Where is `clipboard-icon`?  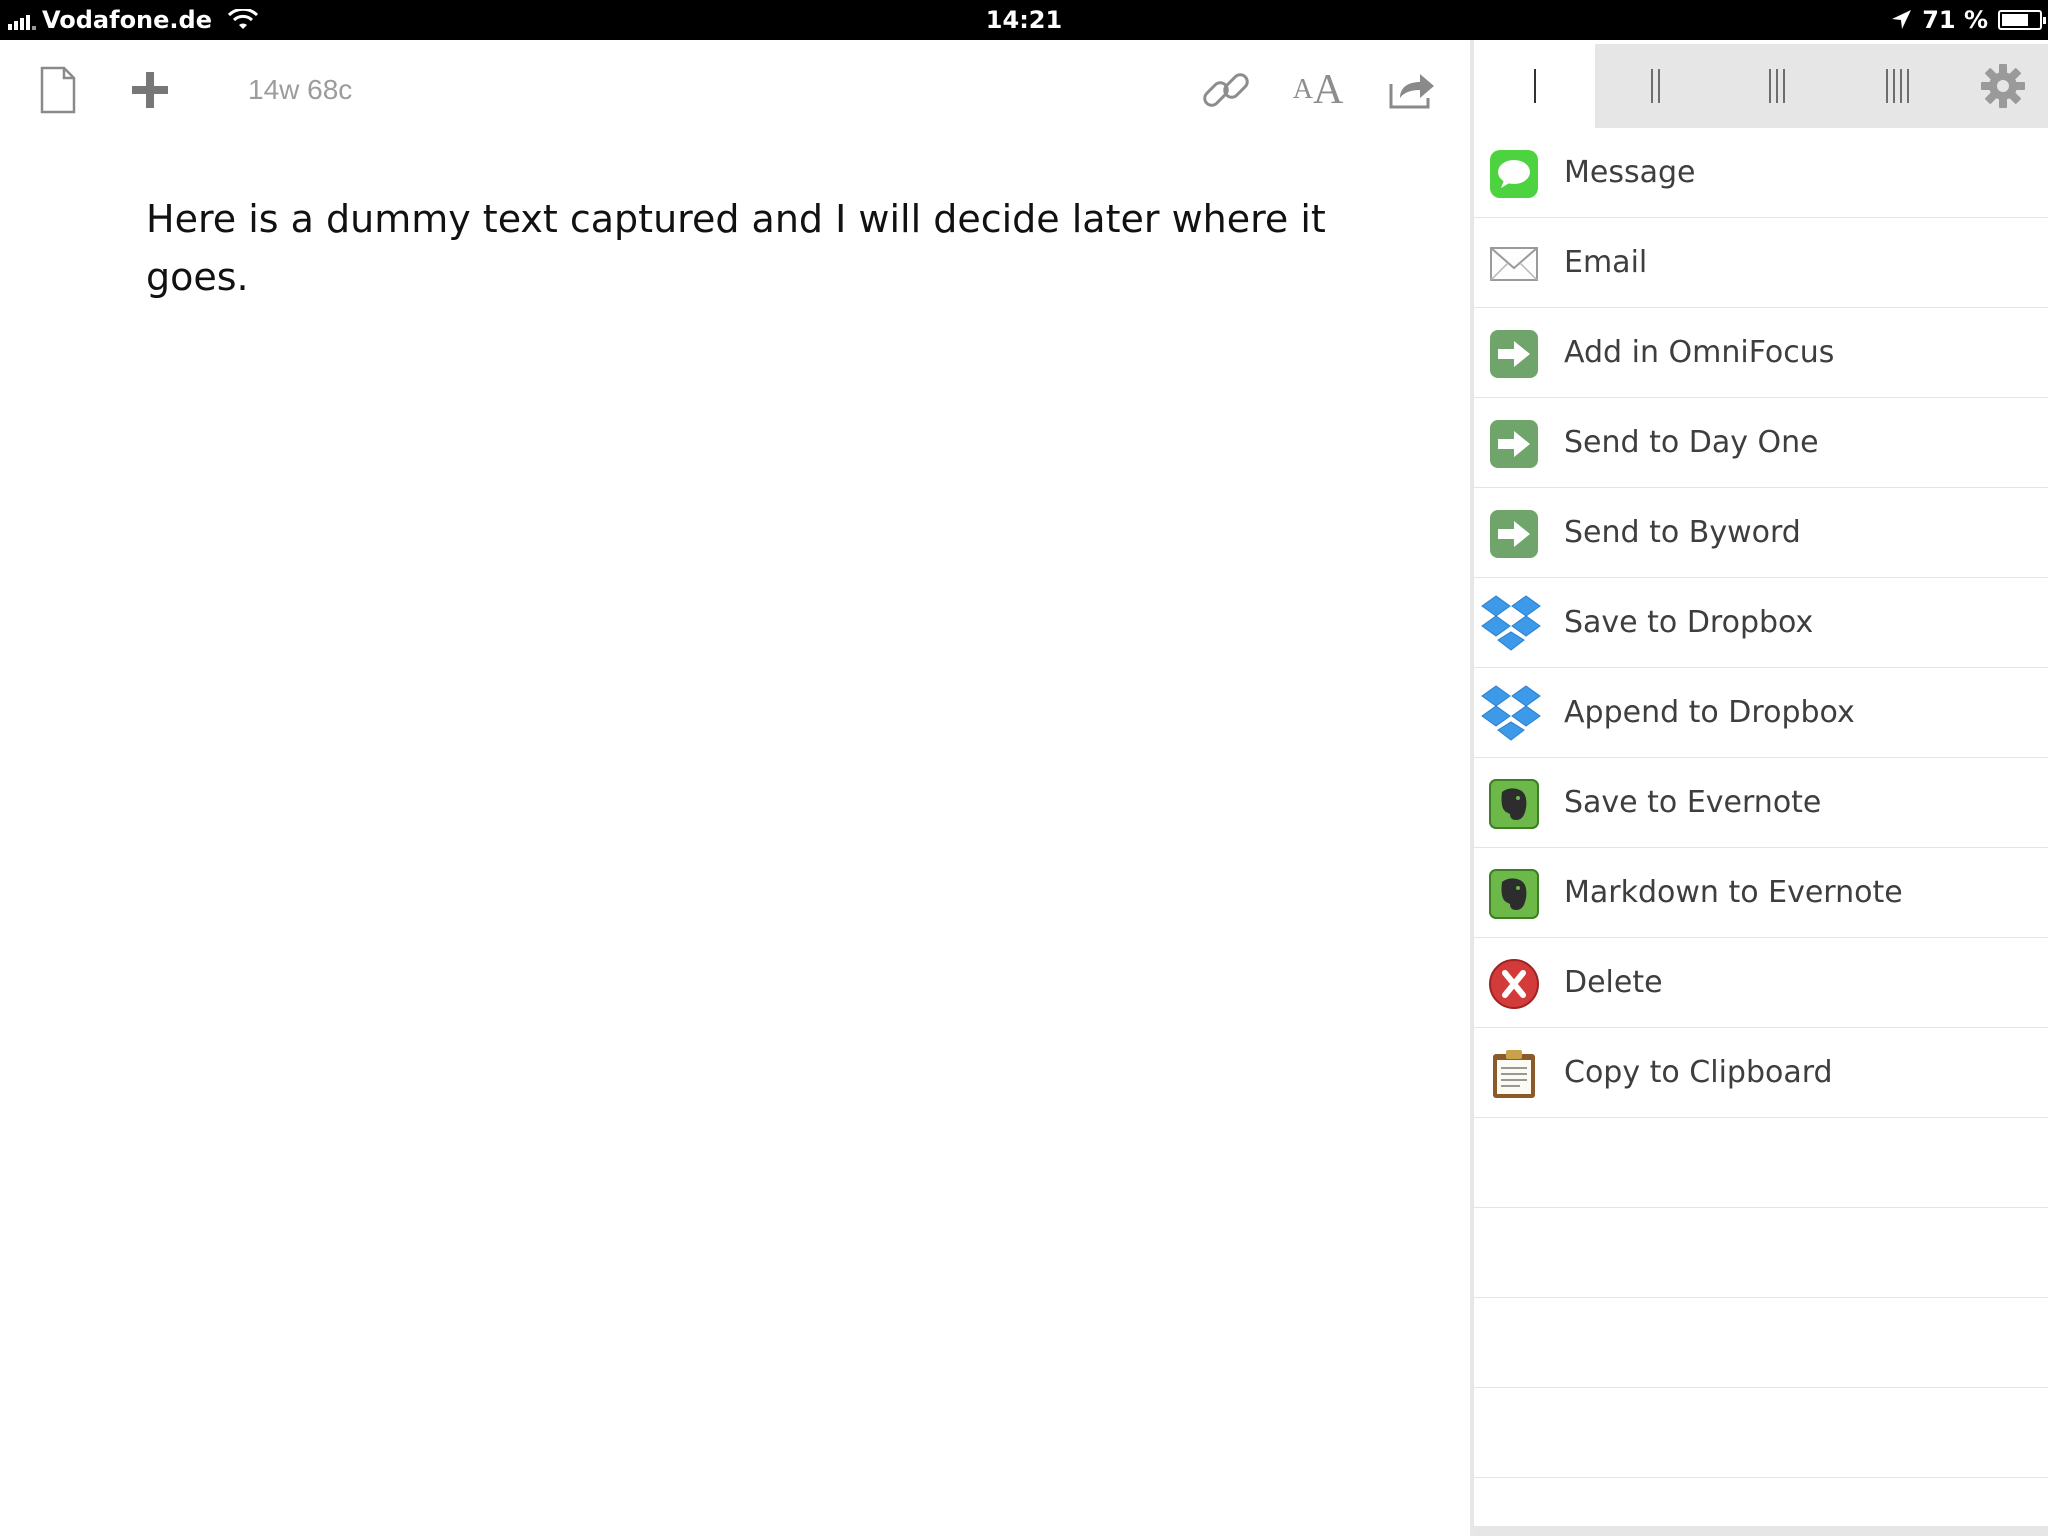 clipboard-icon is located at coordinates (1514, 1074).